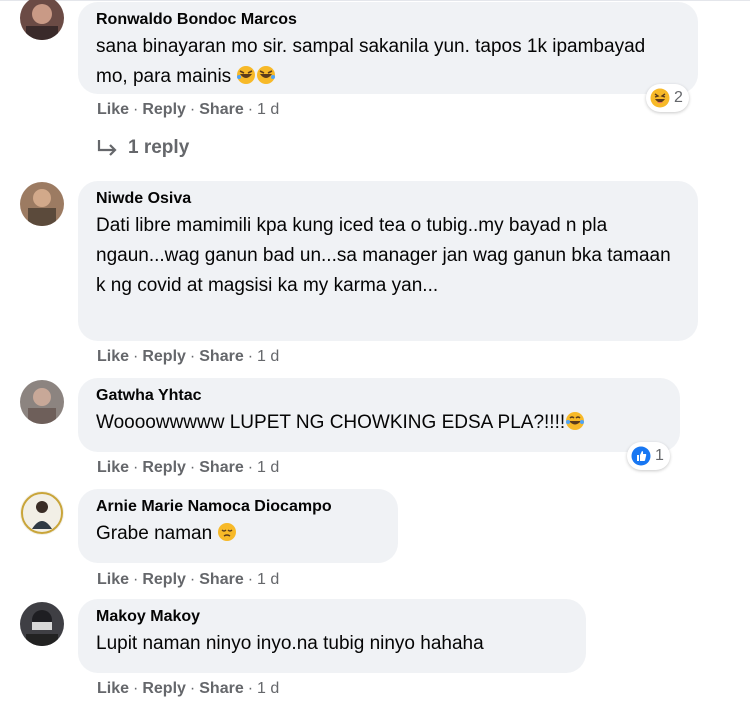  I want to click on comment-text: Grabe naman, so click(238, 534).